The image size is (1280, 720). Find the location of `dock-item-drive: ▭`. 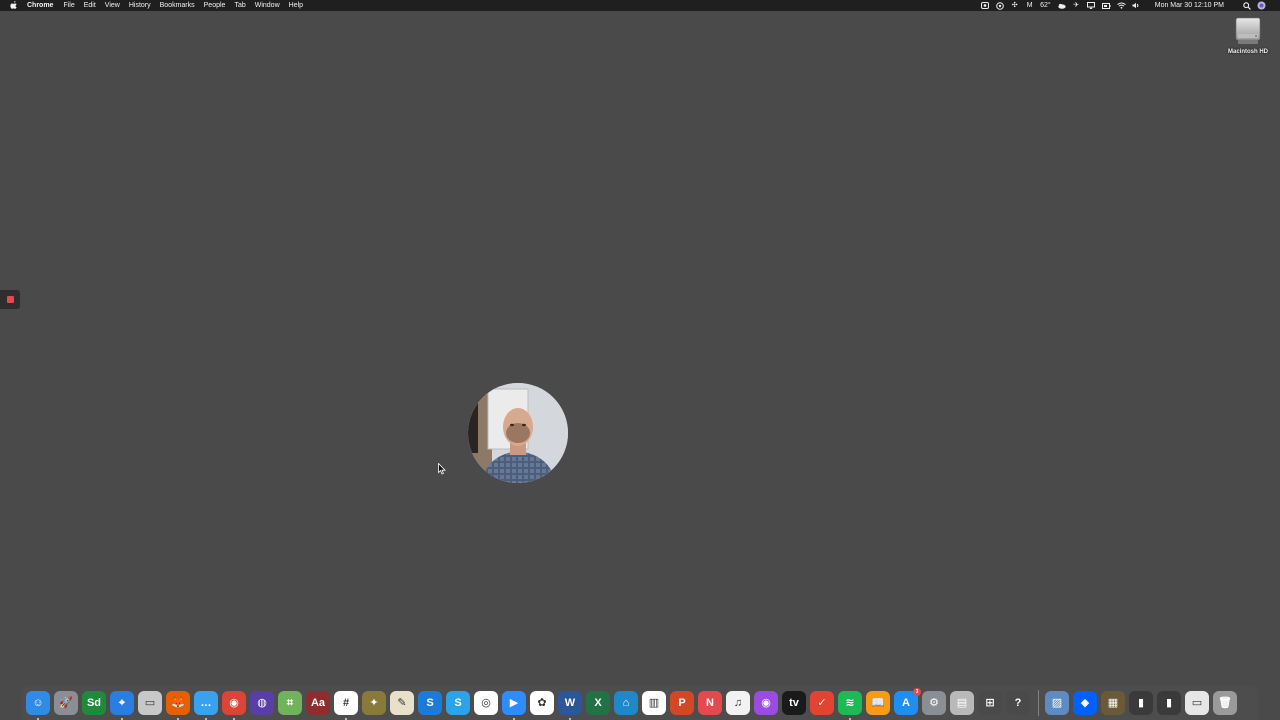

dock-item-drive: ▭ is located at coordinates (150, 703).